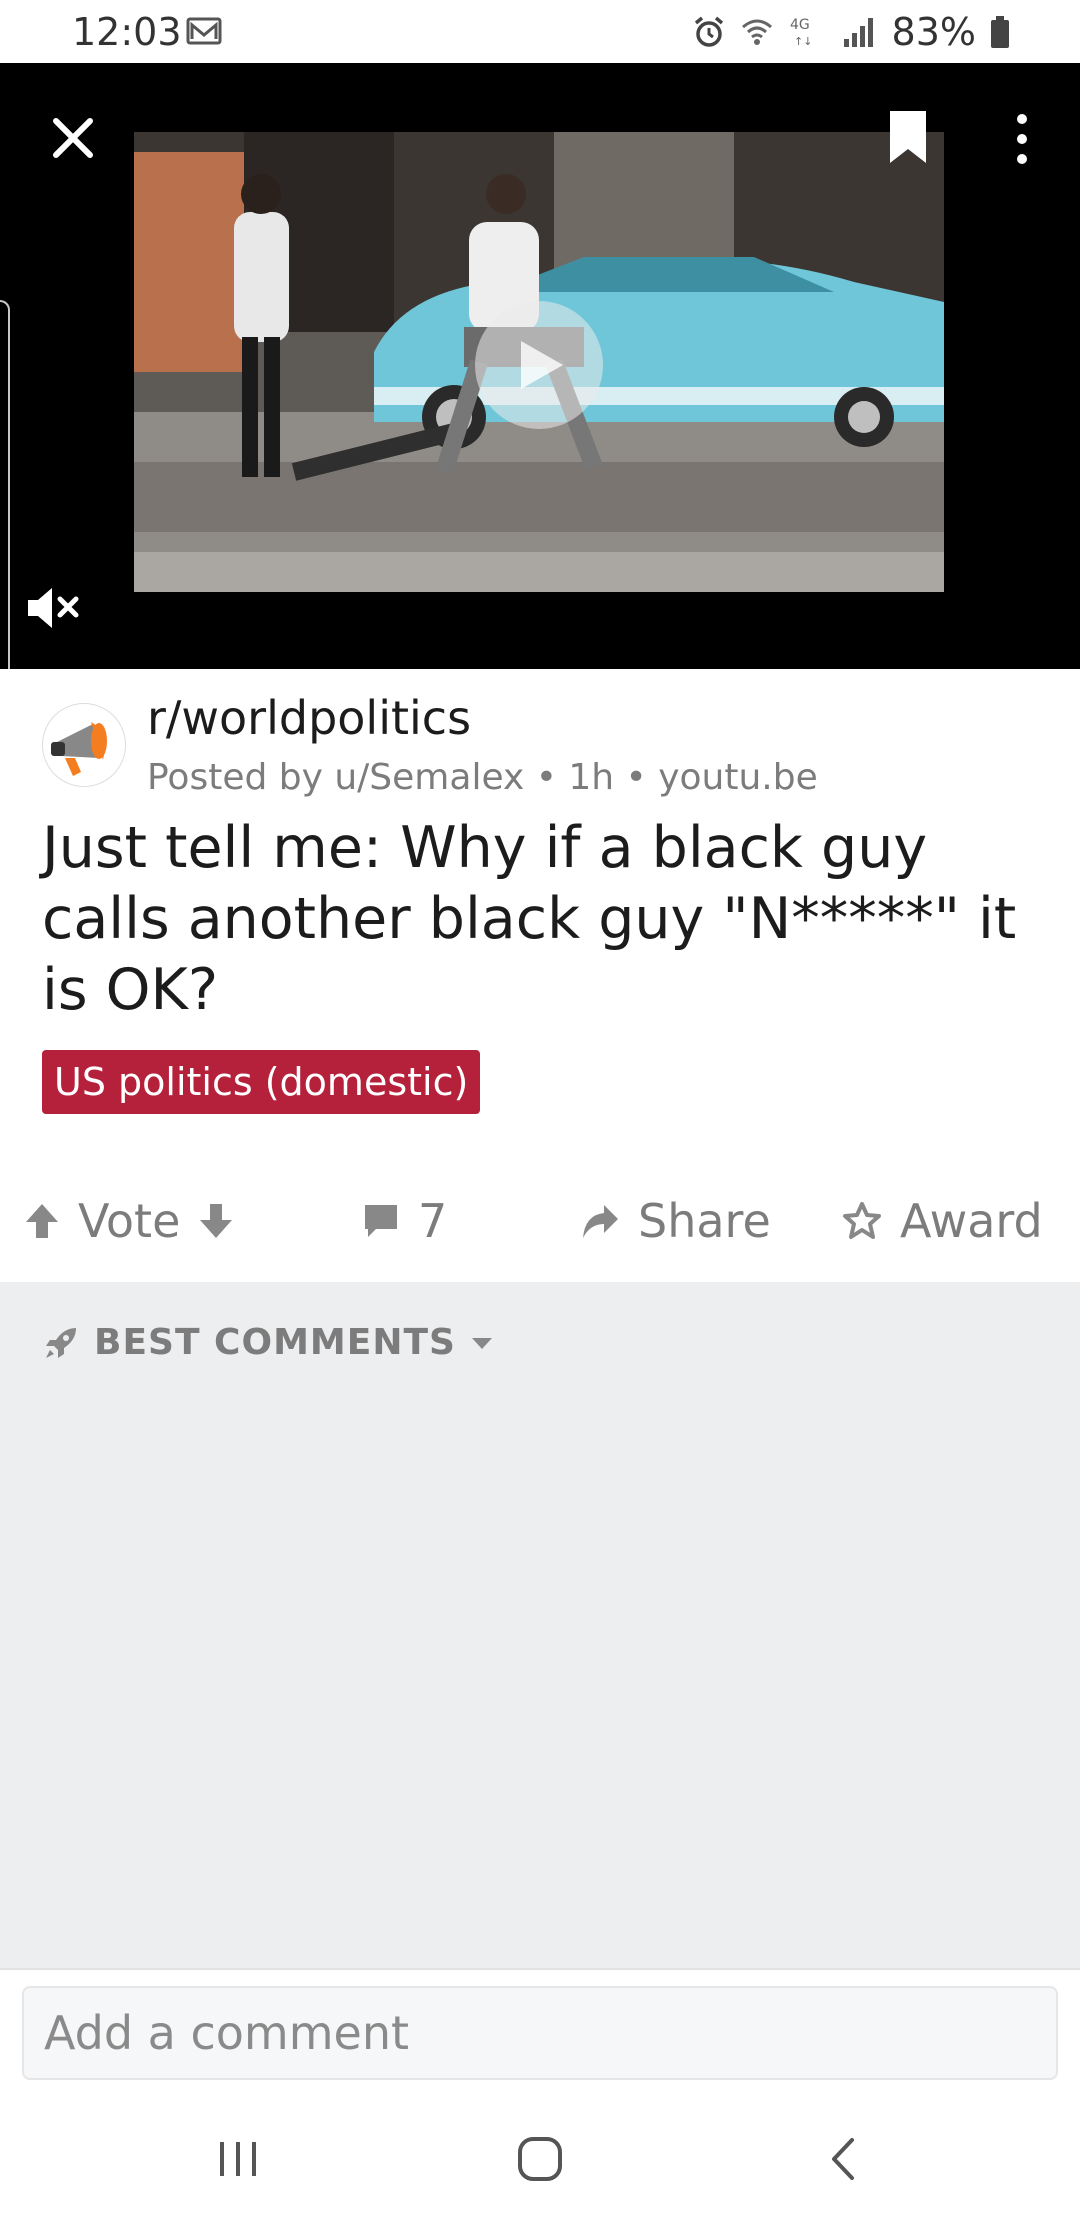 The height and width of the screenshot is (2220, 1080). Describe the element at coordinates (482, 777) in the screenshot. I see `post-meta: Posted by u/Semalex • 1h • youtu.be` at that location.